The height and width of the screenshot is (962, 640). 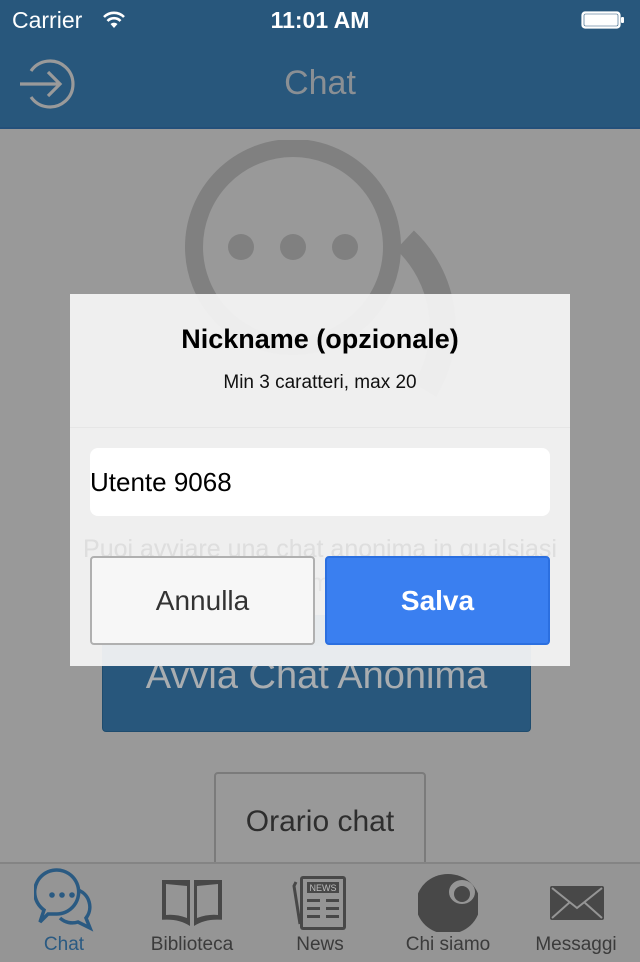 What do you see at coordinates (202, 600) in the screenshot?
I see `cancel-button: Annulla` at bounding box center [202, 600].